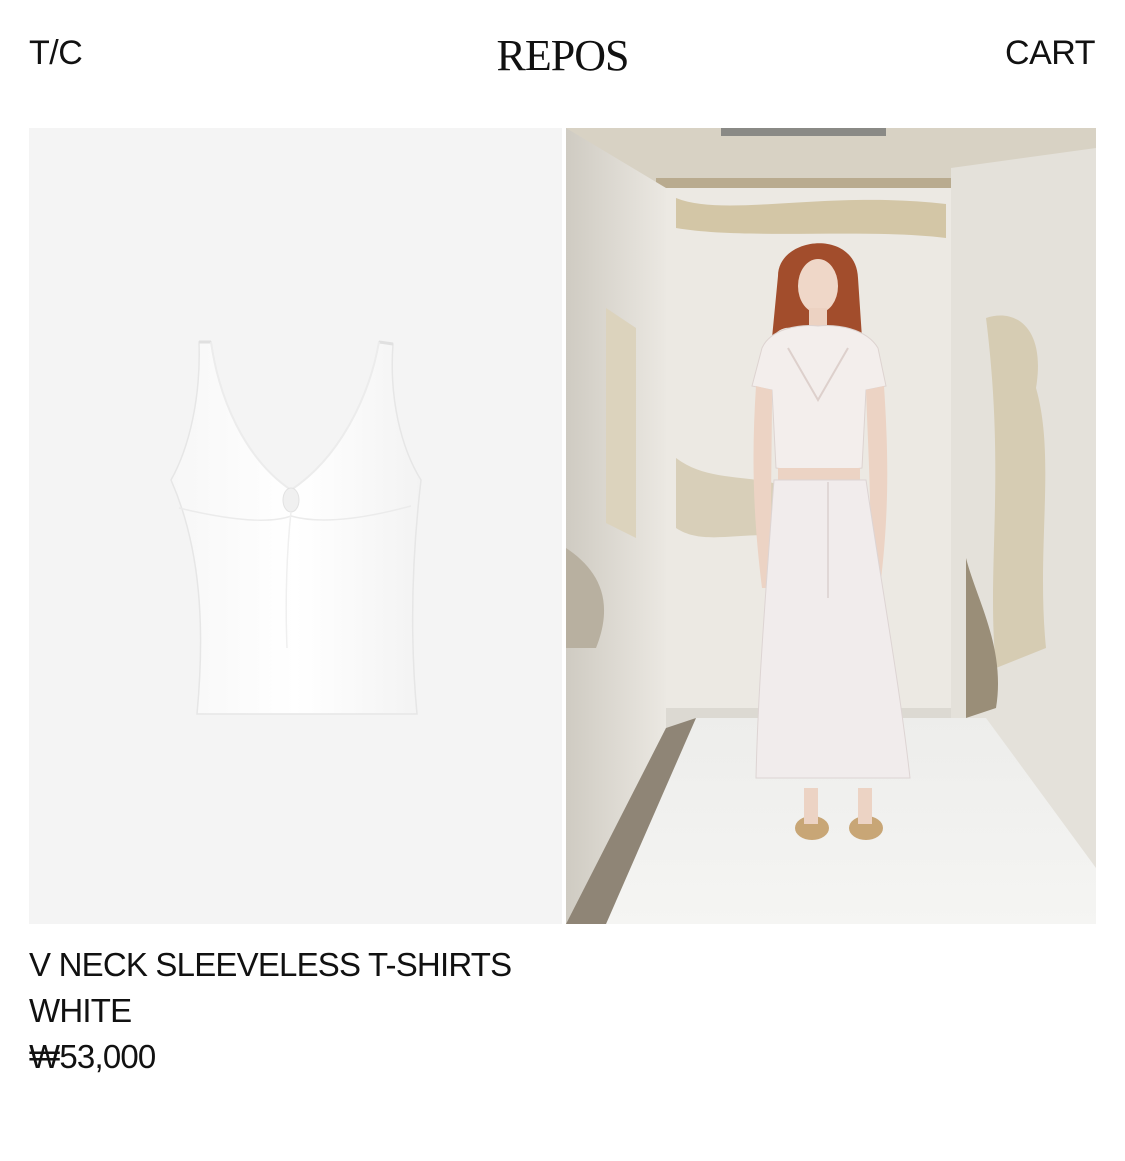 This screenshot has height=1161, width=1125. I want to click on site-header: T/C REPOS CART, so click(562, 55).